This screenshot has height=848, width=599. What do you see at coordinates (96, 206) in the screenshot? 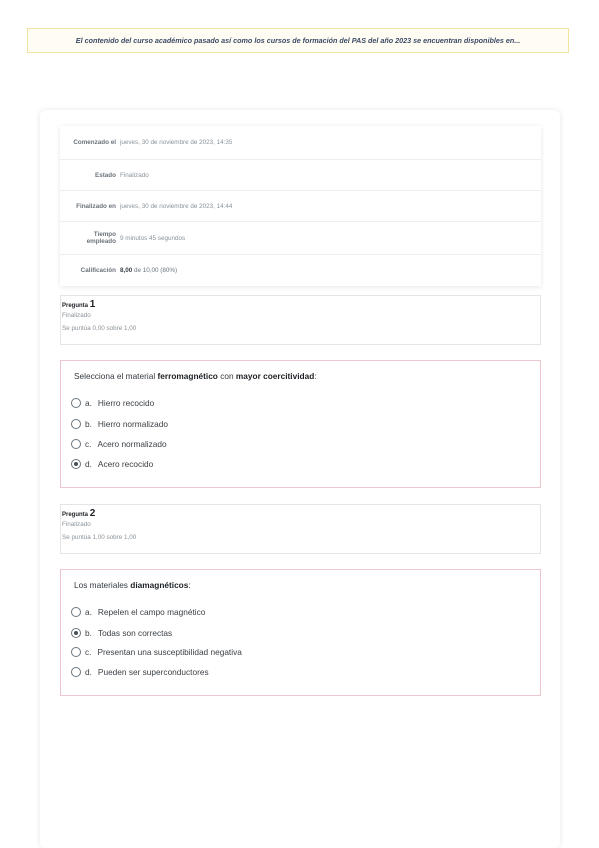
I see `summary-label: Finalizado en` at bounding box center [96, 206].